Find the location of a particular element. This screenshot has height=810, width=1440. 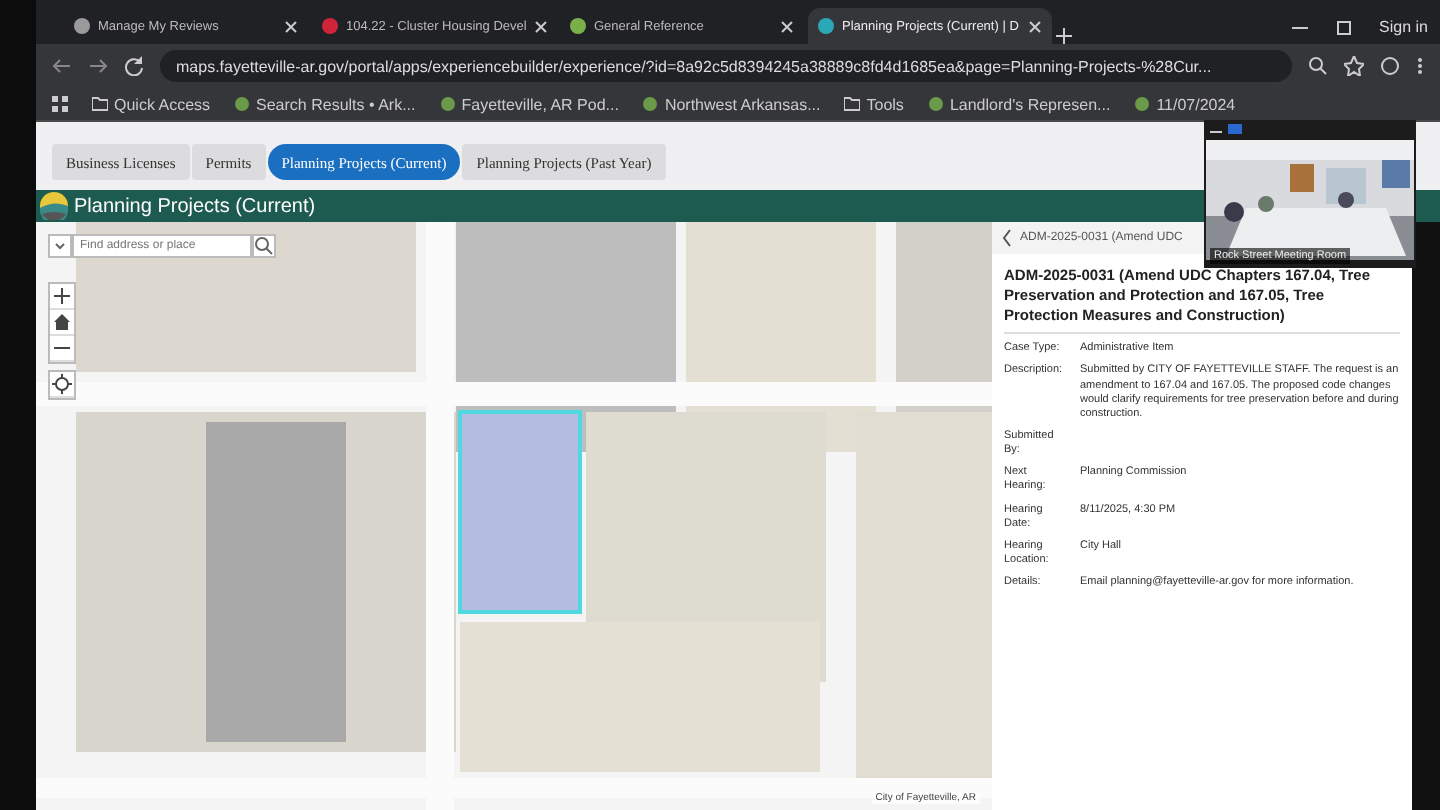

app-title: Planning Projects (Current) is located at coordinates (195, 206).